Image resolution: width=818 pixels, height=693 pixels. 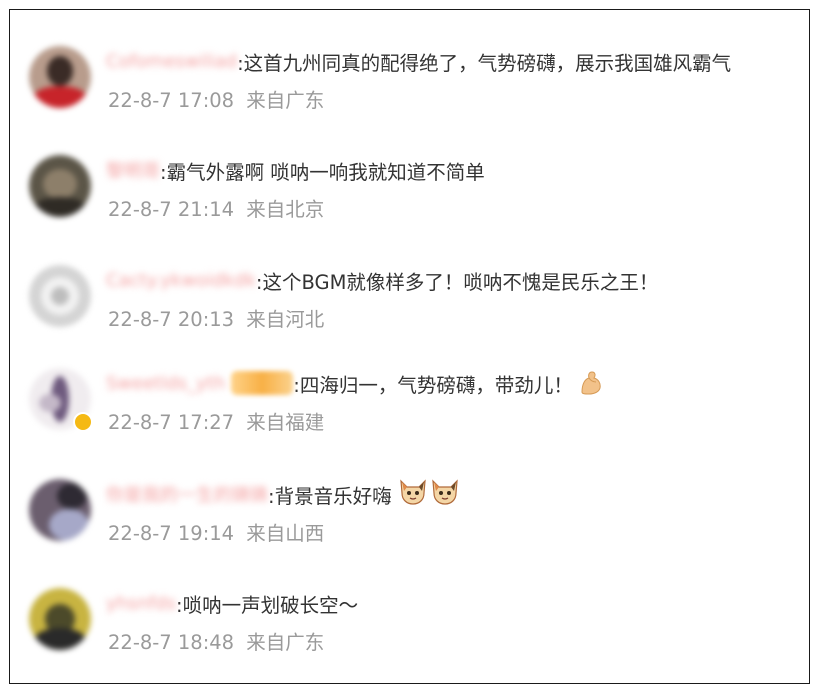 What do you see at coordinates (457, 282) in the screenshot?
I see `comment-text: :这个BGM就像样多了！唢呐不愧是民乐之王！` at bounding box center [457, 282].